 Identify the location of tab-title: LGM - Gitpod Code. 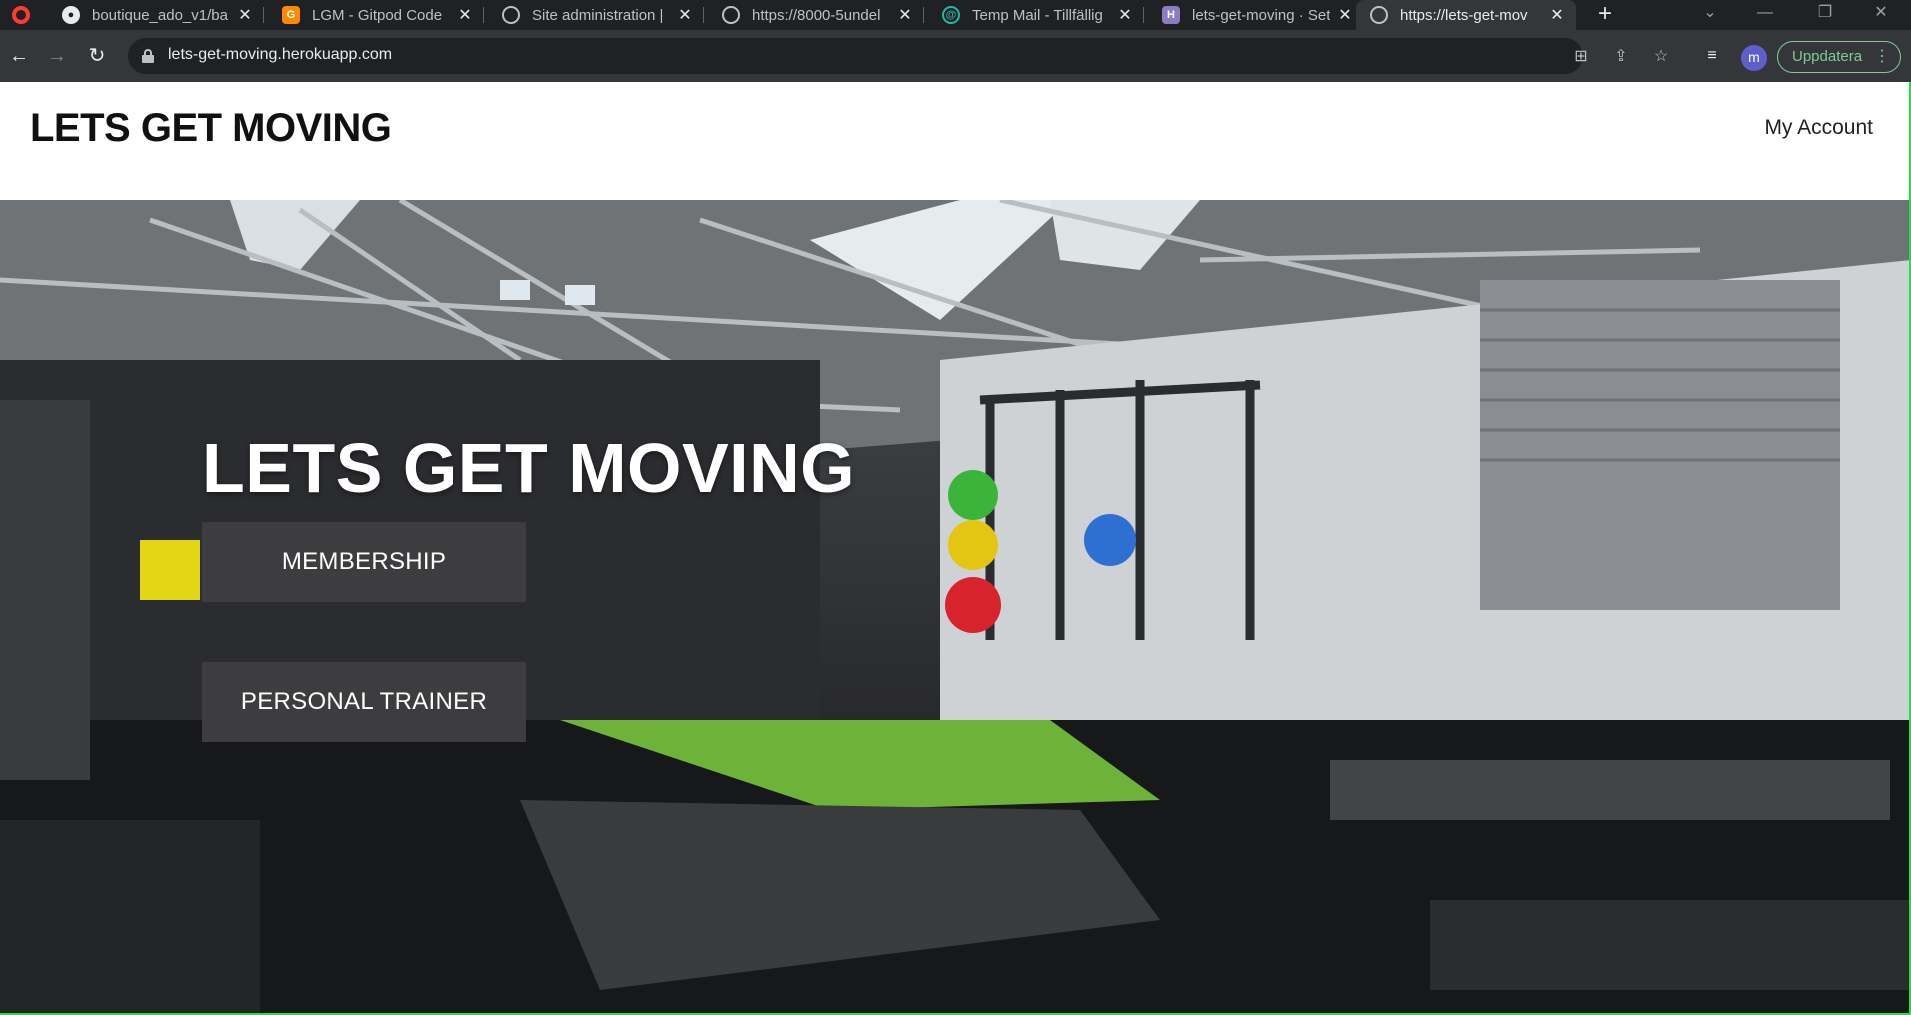
(377, 15).